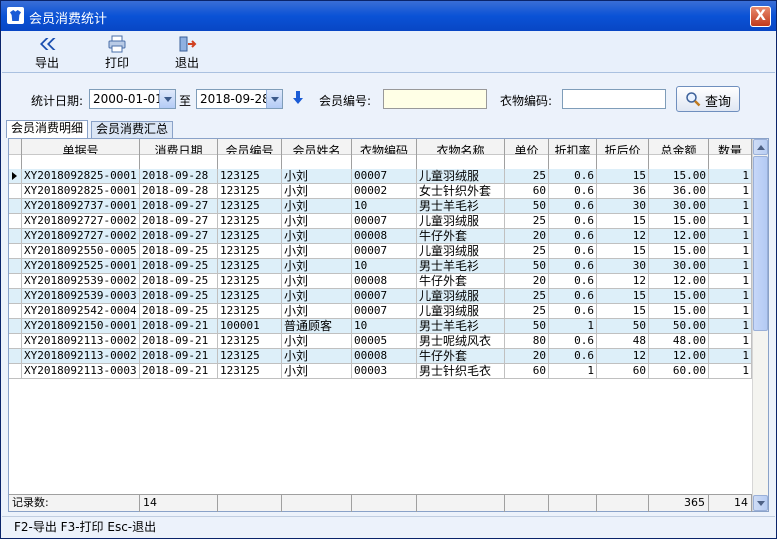 The image size is (777, 539). I want to click on column-header: 总金额, so click(679, 154).